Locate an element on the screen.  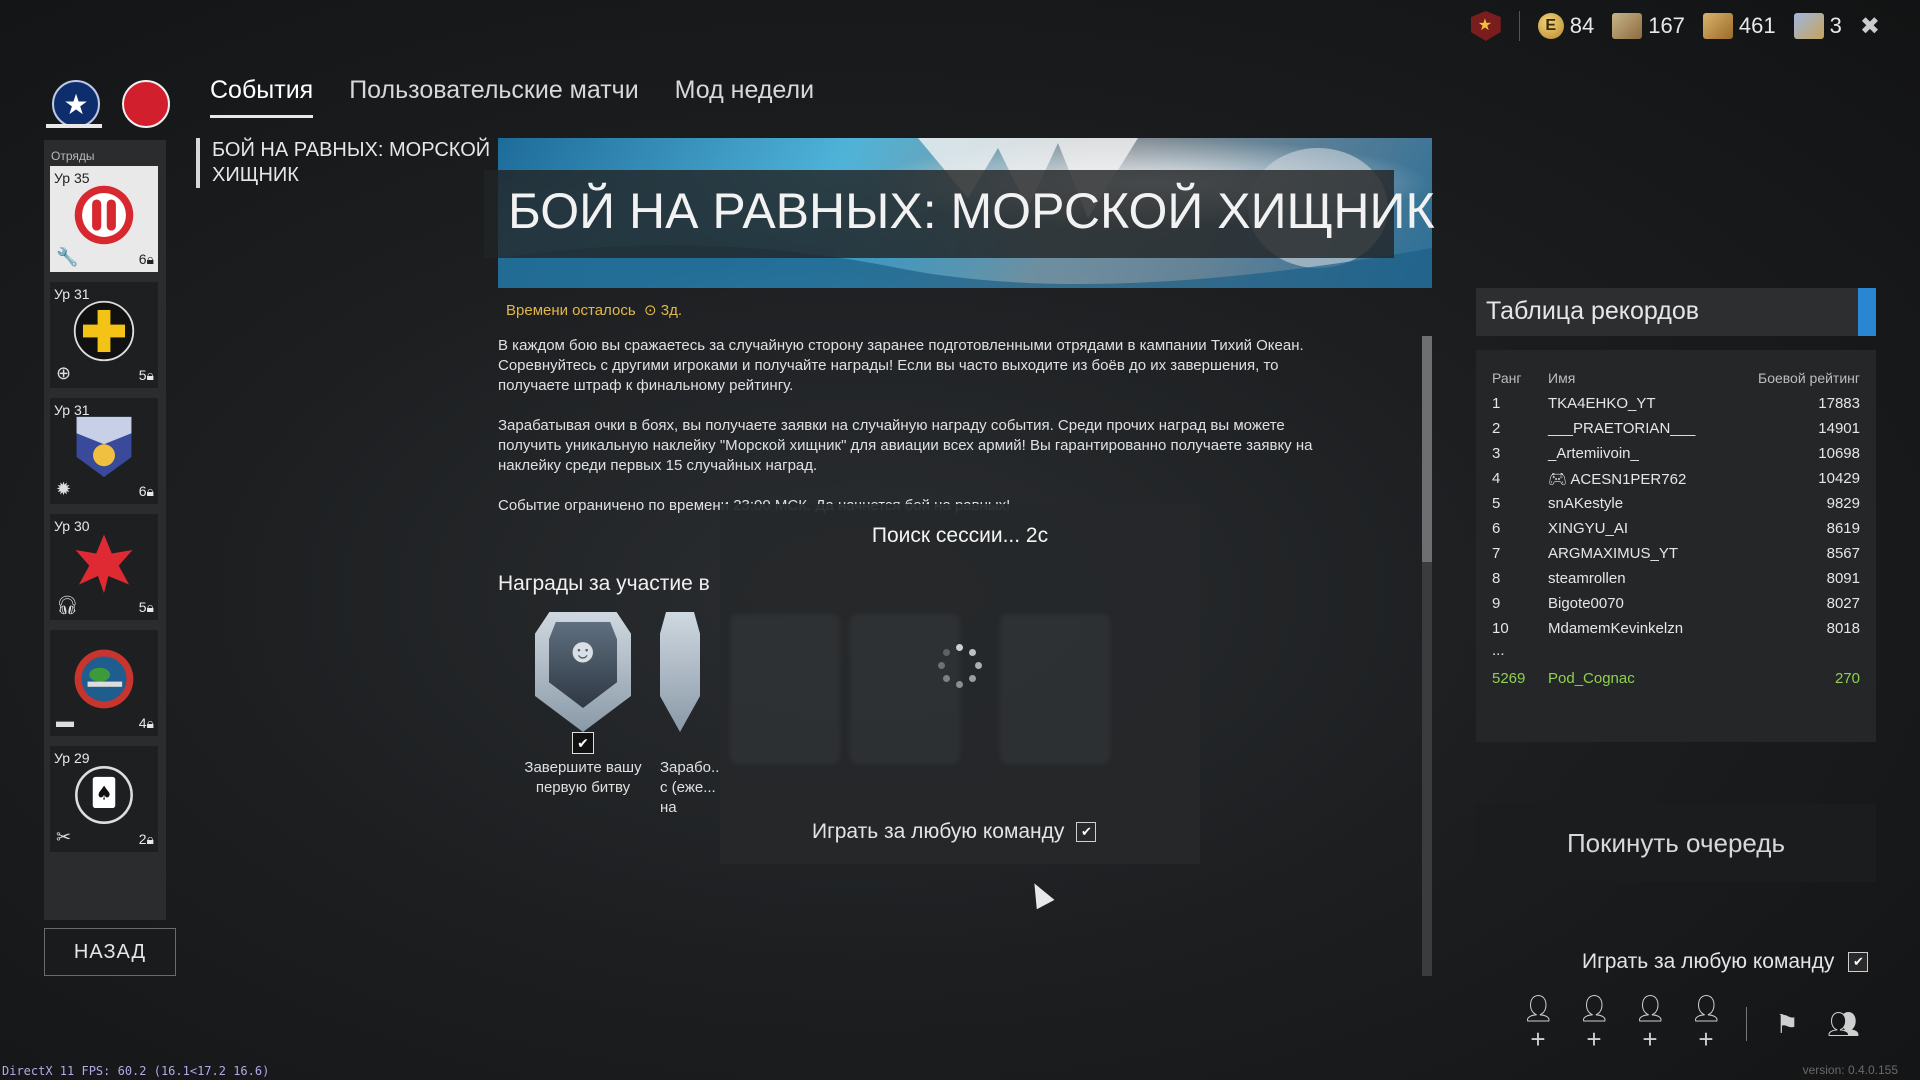
reward-item: Зарабо... с (еже... на is located at coordinates (690, 715).